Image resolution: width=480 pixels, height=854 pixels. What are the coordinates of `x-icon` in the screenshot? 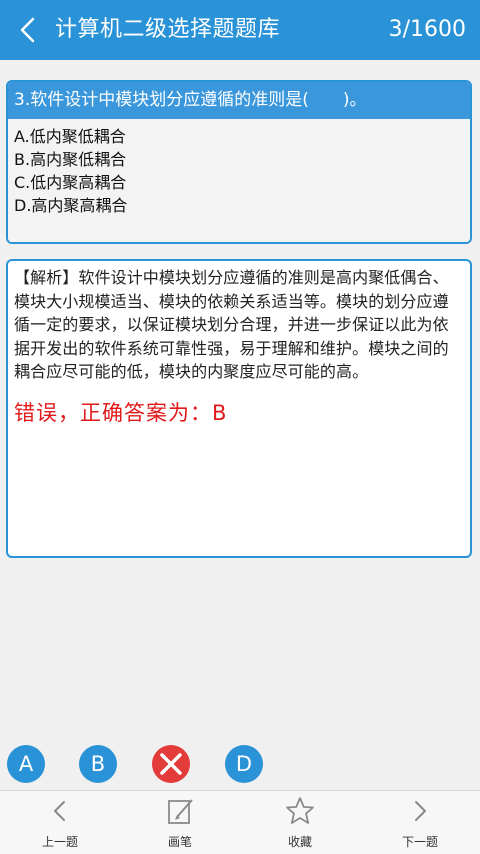 It's located at (171, 764).